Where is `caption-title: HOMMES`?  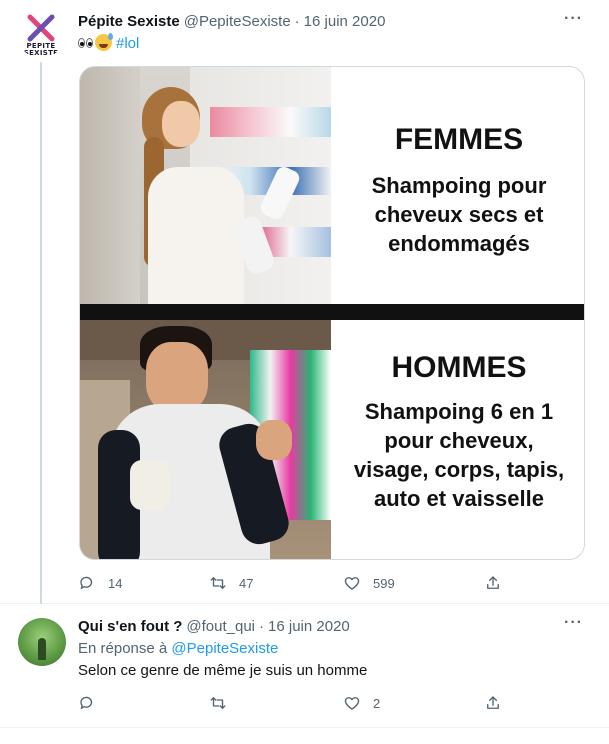
caption-title: HOMMES is located at coordinates (459, 367).